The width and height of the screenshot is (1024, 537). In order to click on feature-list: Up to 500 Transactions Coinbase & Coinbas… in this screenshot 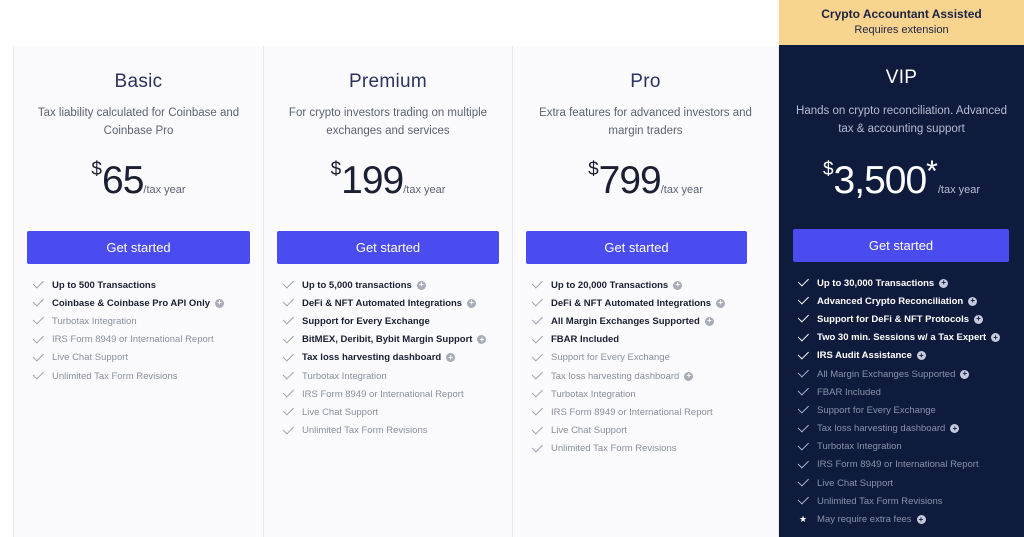, I will do `click(128, 330)`.